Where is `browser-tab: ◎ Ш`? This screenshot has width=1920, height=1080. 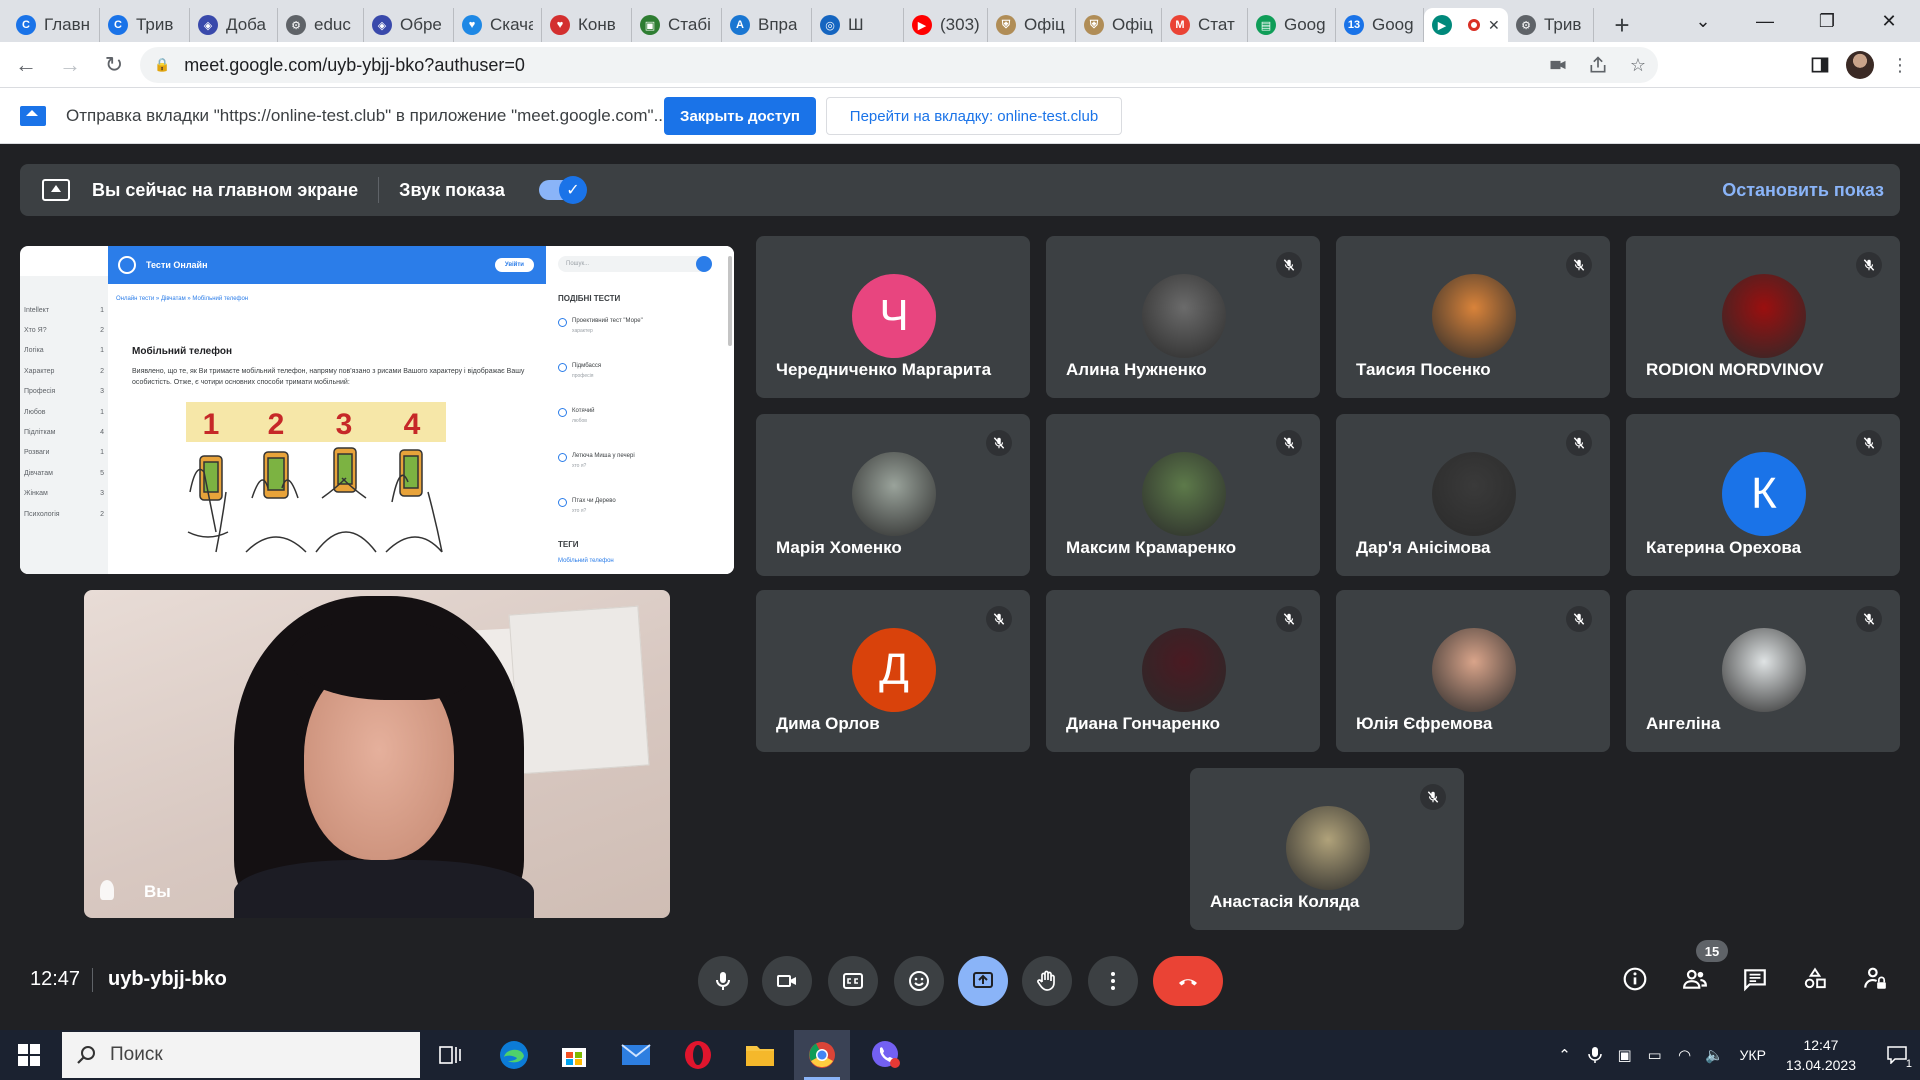 browser-tab: ◎ Ш is located at coordinates (858, 25).